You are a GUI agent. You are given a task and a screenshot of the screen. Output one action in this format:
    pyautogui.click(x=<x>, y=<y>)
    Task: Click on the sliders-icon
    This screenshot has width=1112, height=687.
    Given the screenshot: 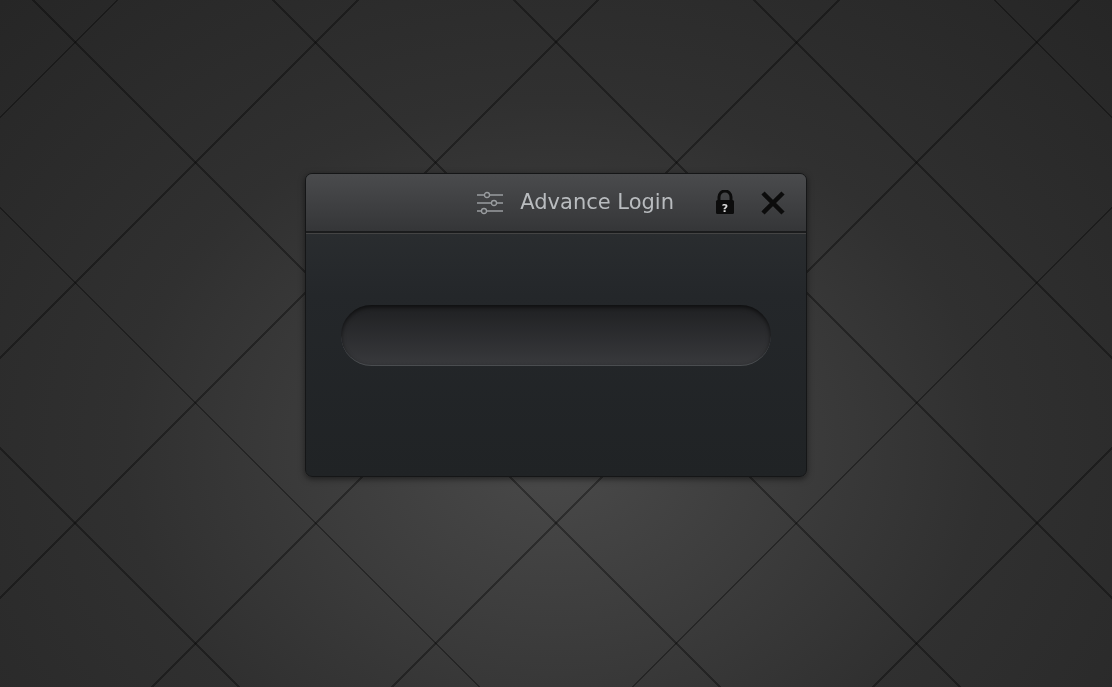 What is the action you would take?
    pyautogui.click(x=490, y=202)
    